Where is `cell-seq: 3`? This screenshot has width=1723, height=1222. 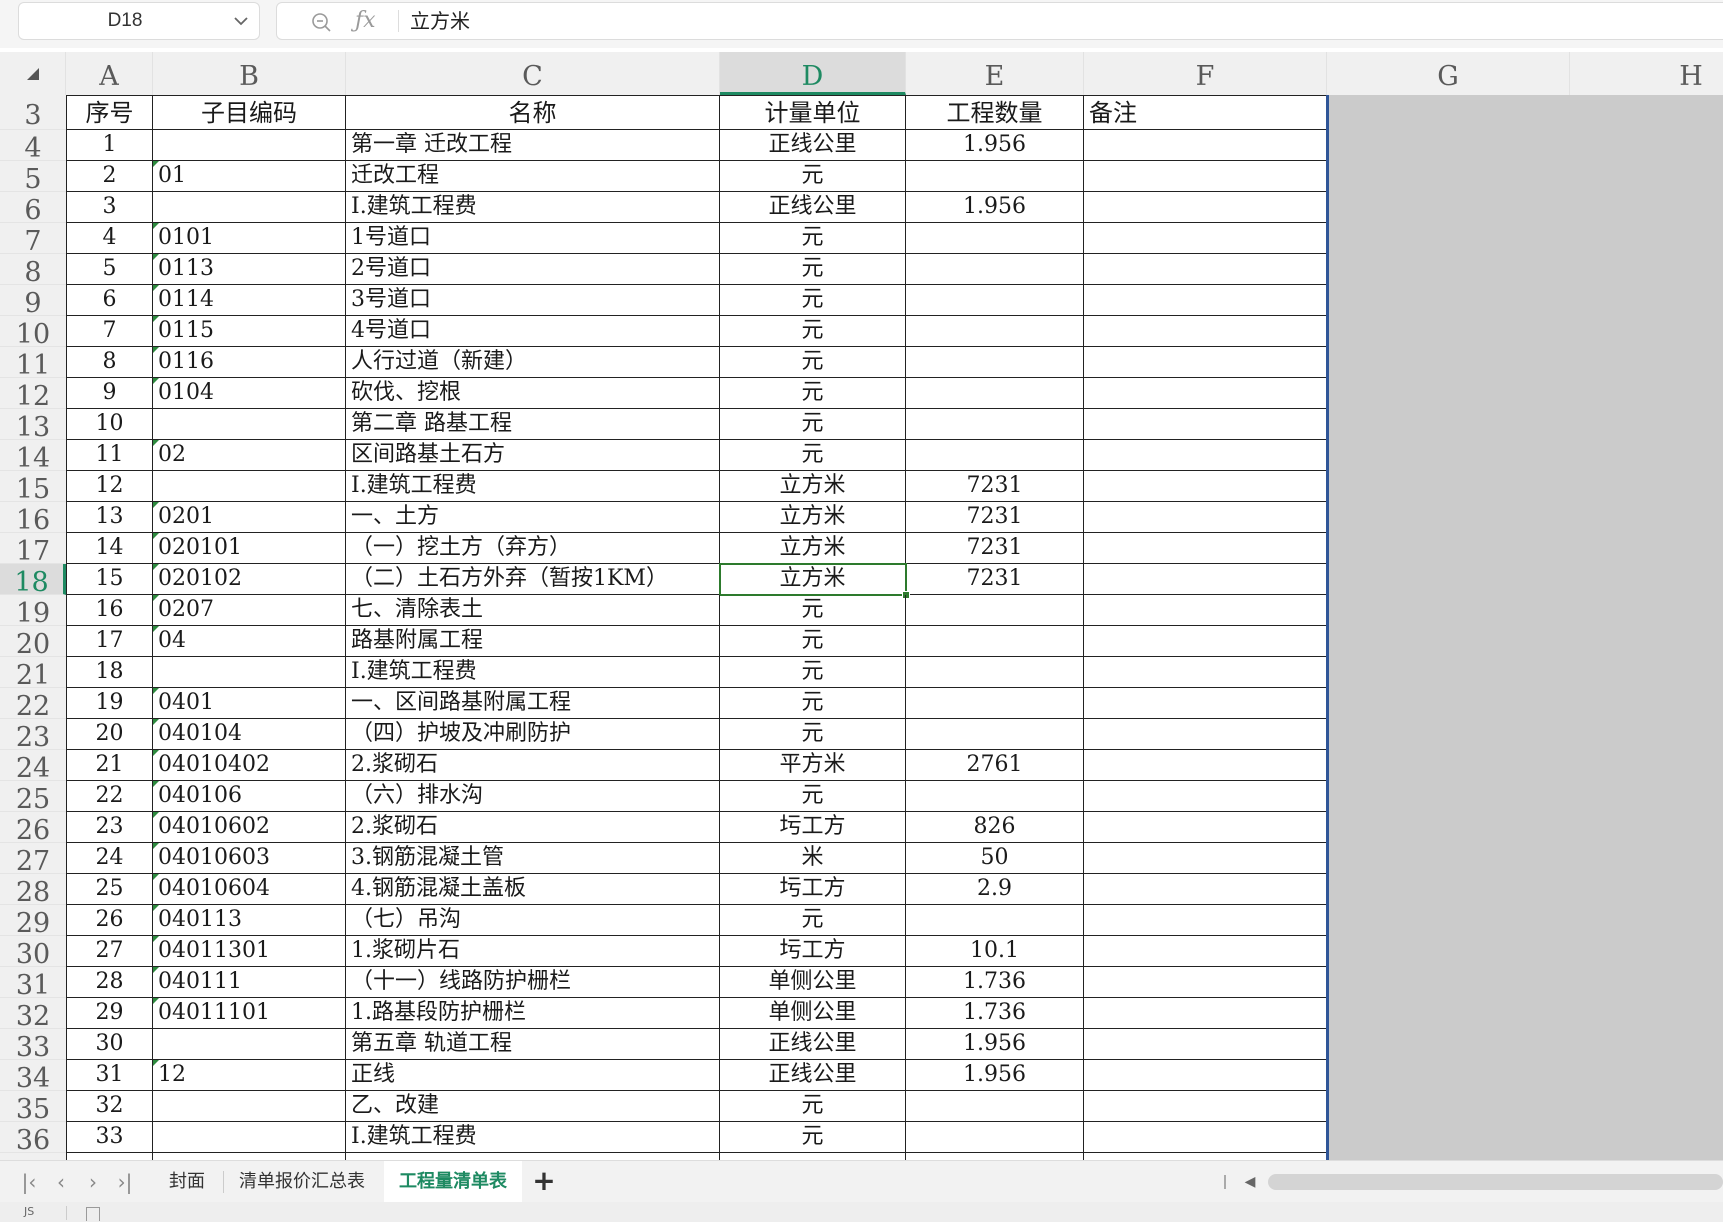 cell-seq: 3 is located at coordinates (109, 207).